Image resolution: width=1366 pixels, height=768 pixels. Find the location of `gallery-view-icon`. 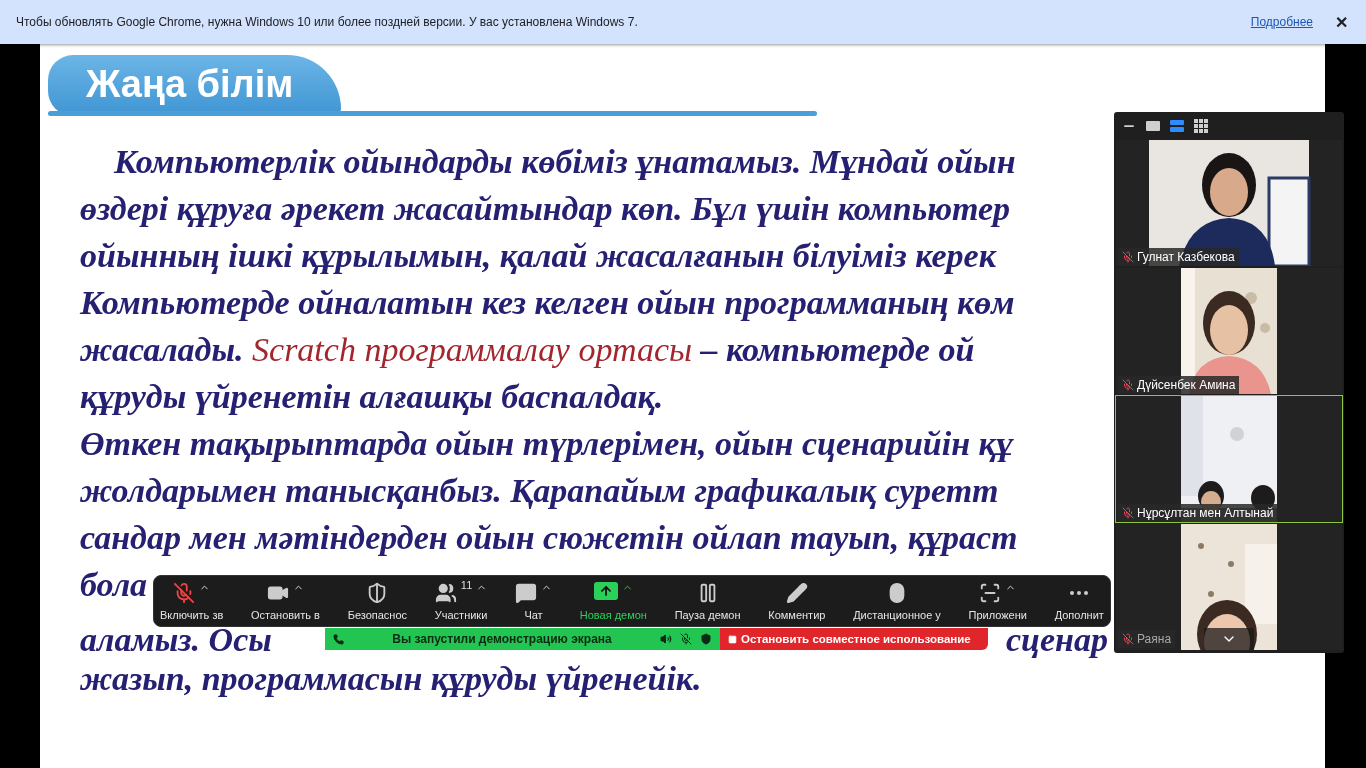

gallery-view-icon is located at coordinates (1201, 126).